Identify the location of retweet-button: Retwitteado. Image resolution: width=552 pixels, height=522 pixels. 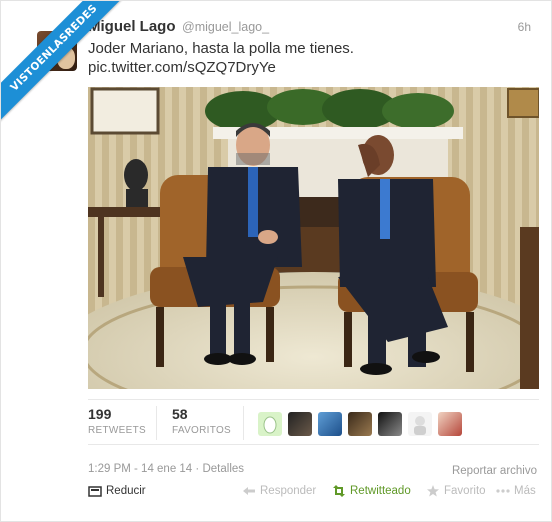
(371, 491).